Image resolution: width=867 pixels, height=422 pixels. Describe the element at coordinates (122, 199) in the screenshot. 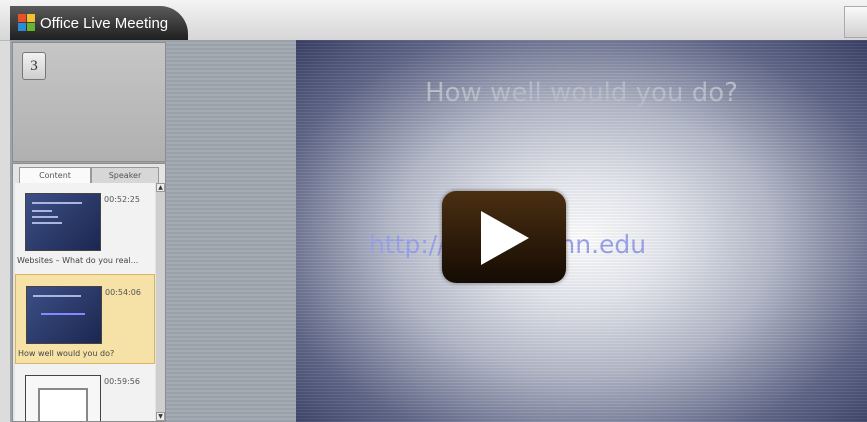

I see `slide-timestamp: 00:52:25` at that location.